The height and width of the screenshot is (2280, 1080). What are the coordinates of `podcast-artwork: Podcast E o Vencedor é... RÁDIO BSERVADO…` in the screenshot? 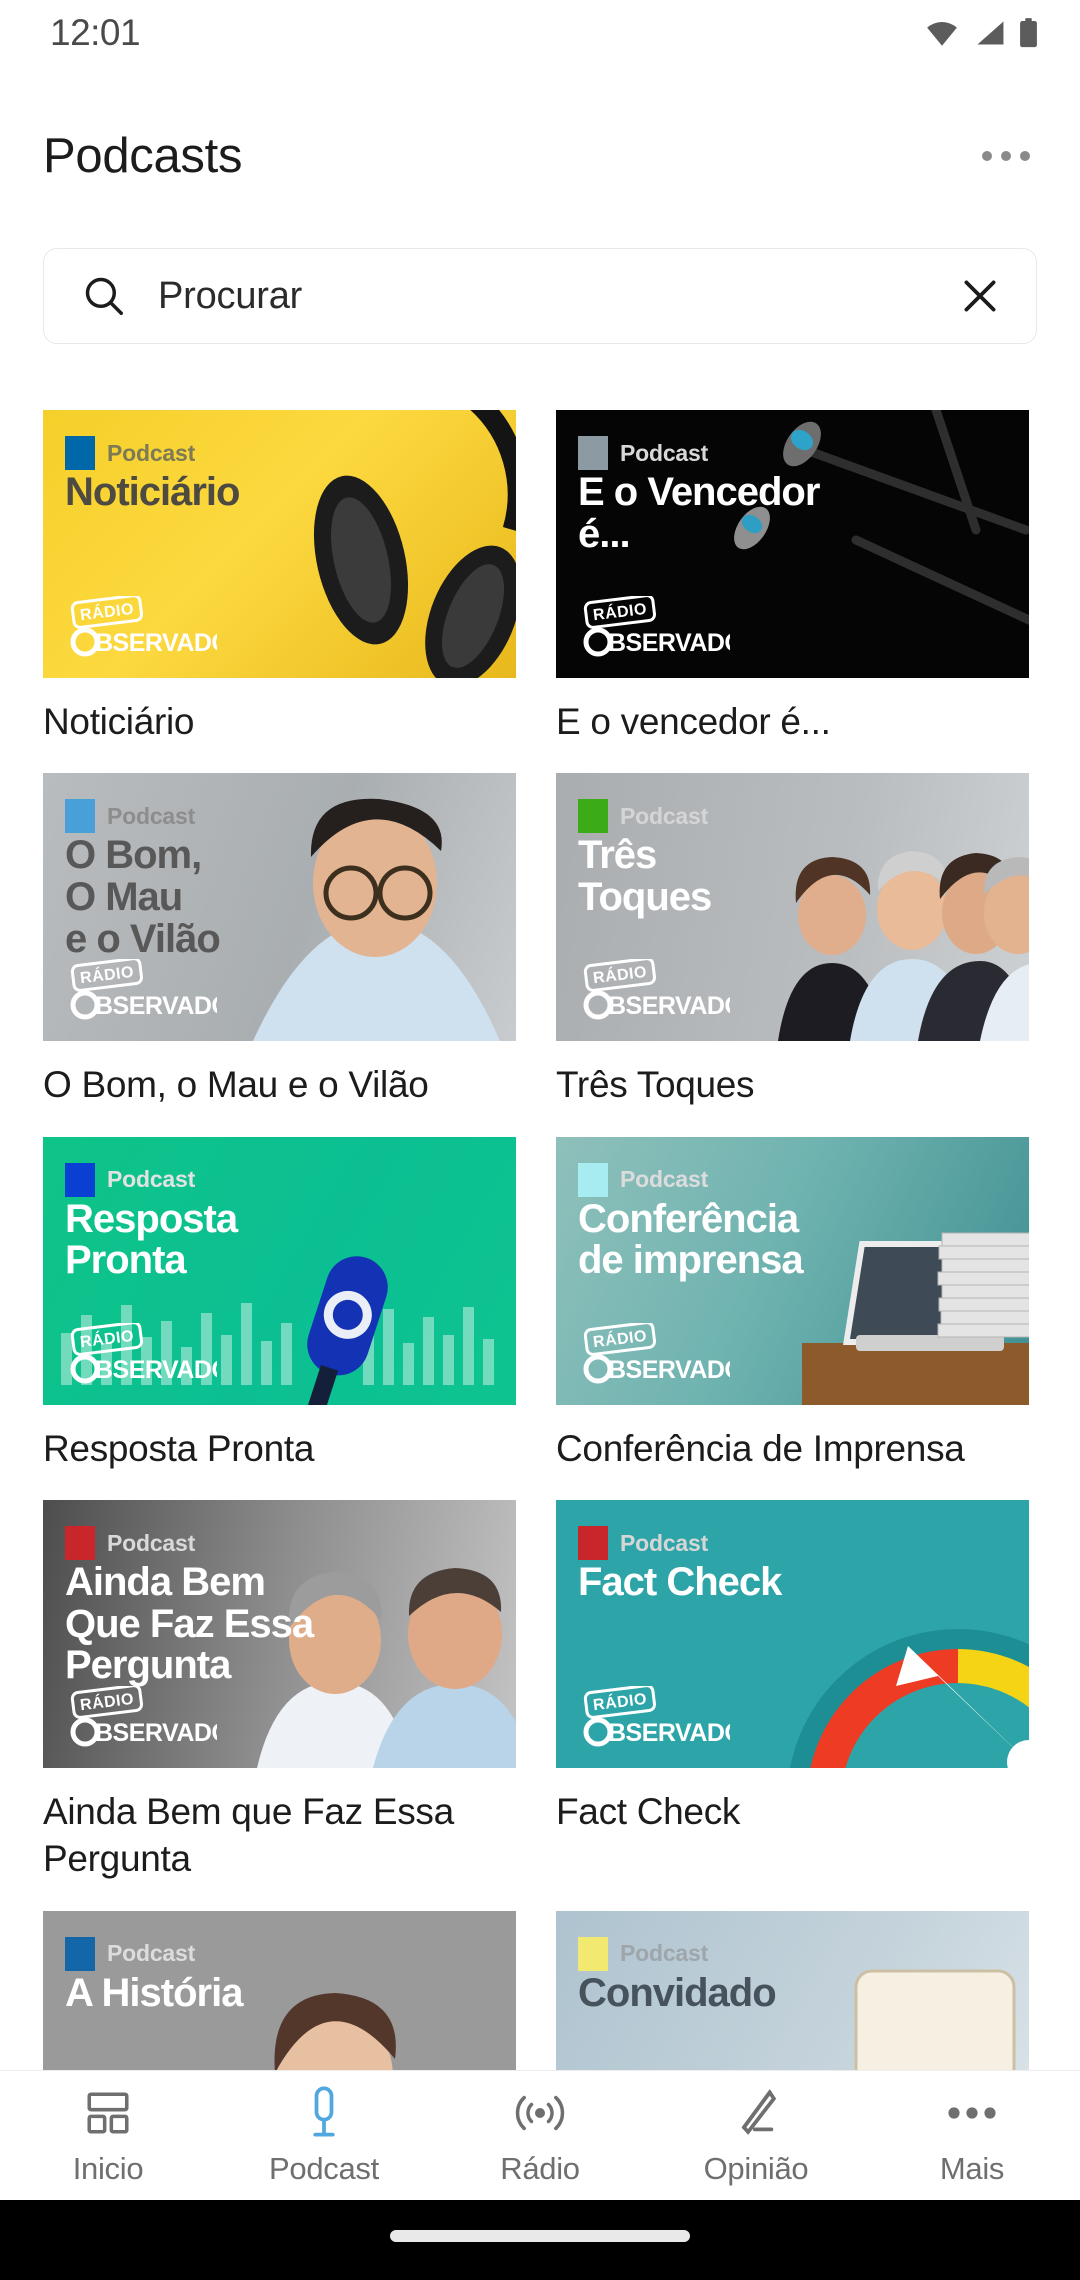 It's located at (792, 544).